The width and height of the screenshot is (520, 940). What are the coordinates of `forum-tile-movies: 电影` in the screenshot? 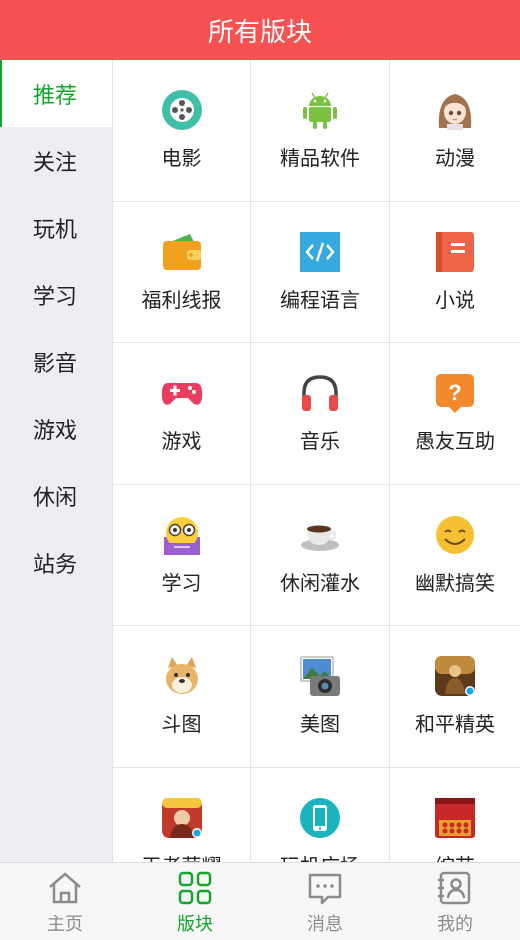 It's located at (182, 131).